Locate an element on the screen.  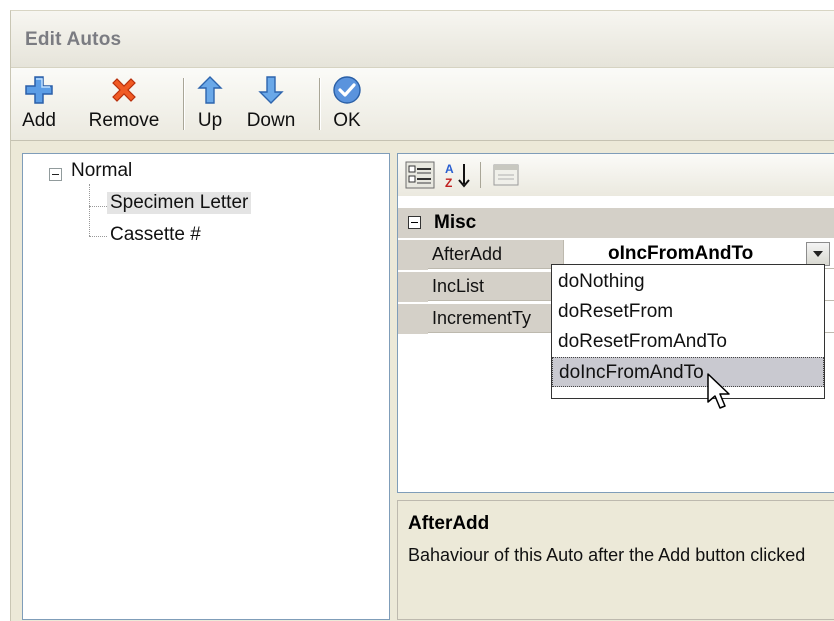
title-bar: Edit Autos is located at coordinates (422, 39).